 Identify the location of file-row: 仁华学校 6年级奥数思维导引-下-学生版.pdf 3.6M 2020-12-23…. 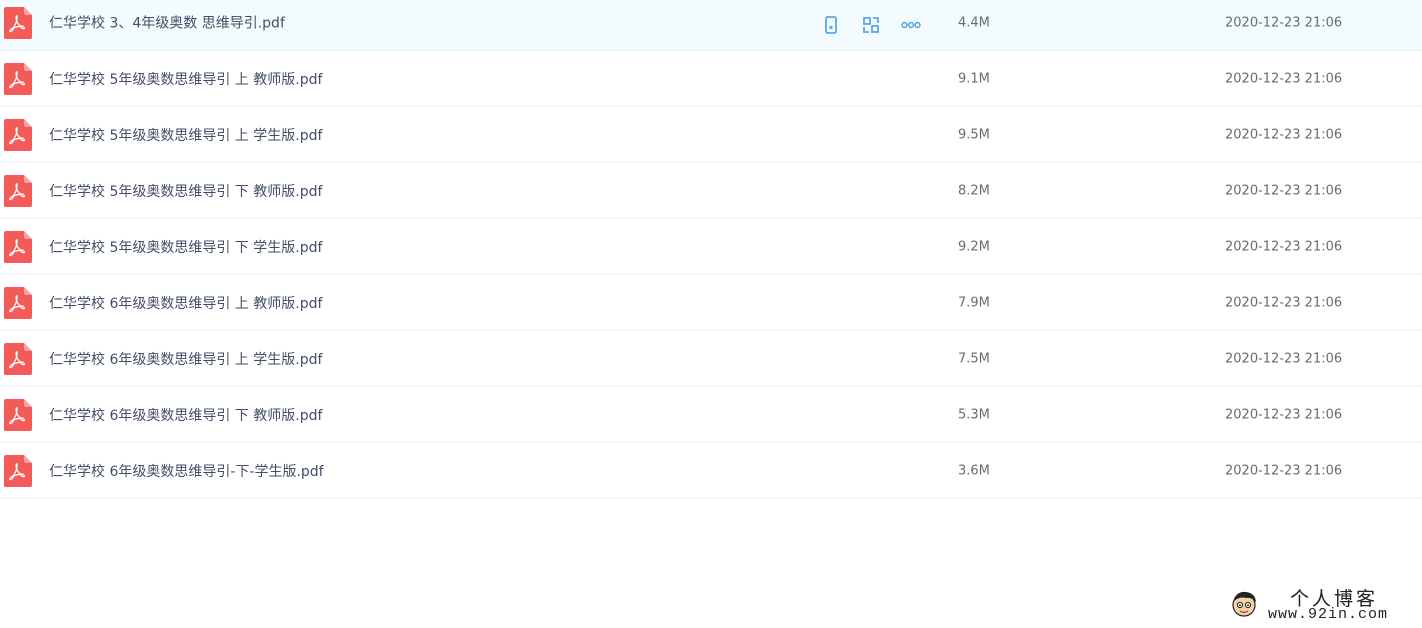
(711, 471).